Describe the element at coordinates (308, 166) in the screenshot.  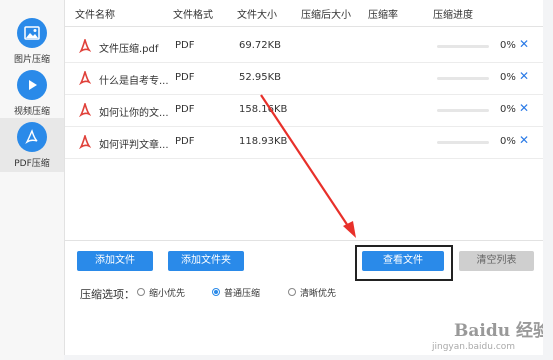
I see `annotation-arrow` at that location.